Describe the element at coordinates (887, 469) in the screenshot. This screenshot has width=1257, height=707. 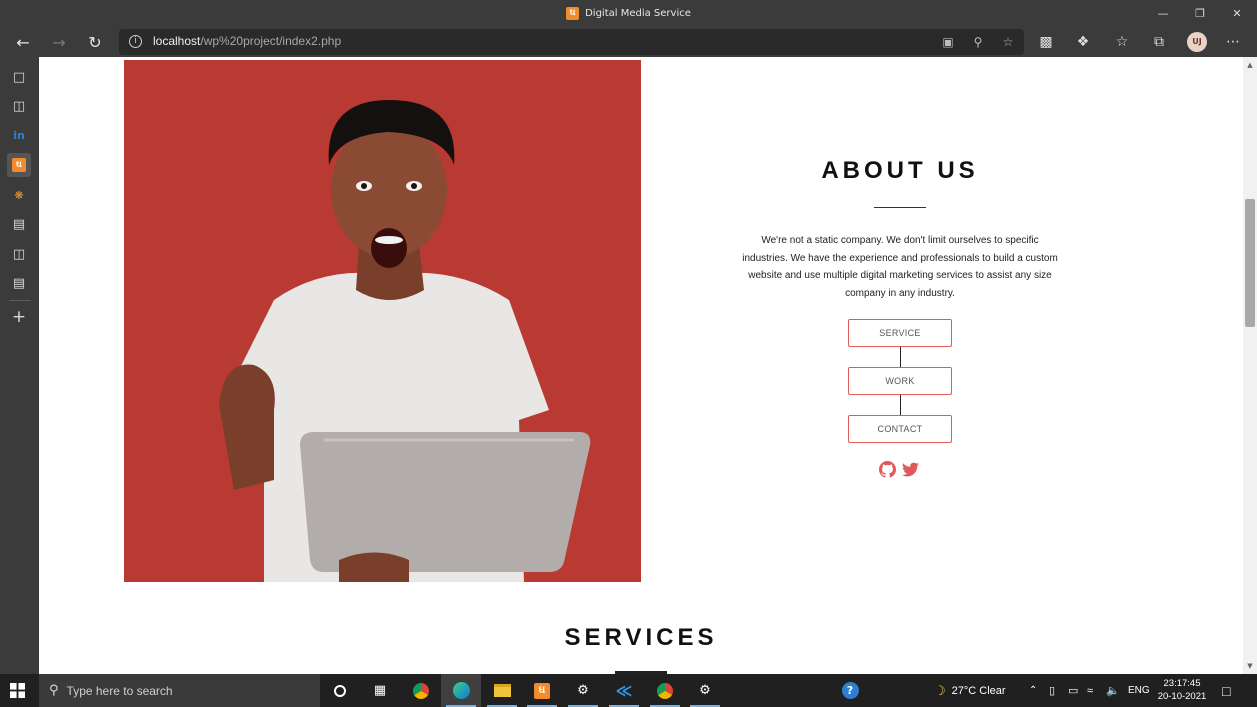
I see `github-icon` at that location.